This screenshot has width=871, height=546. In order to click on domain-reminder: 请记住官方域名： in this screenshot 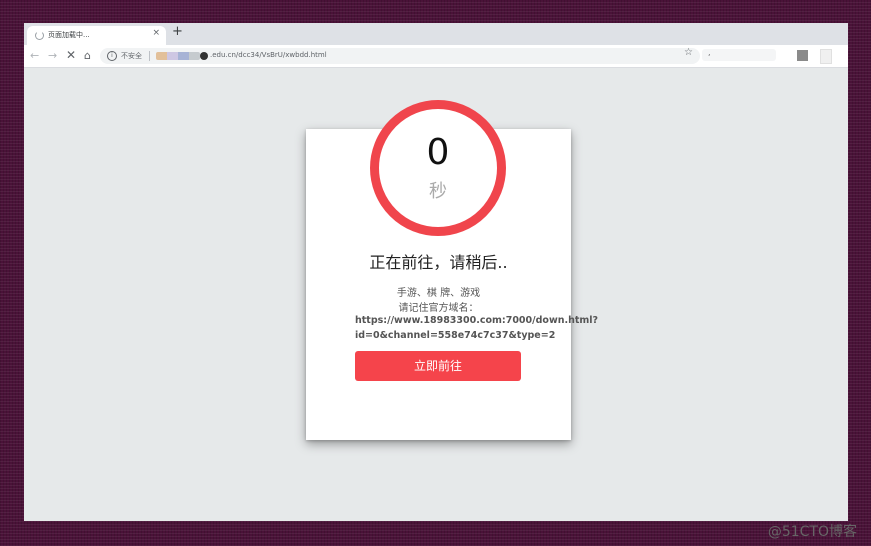, I will do `click(438, 308)`.